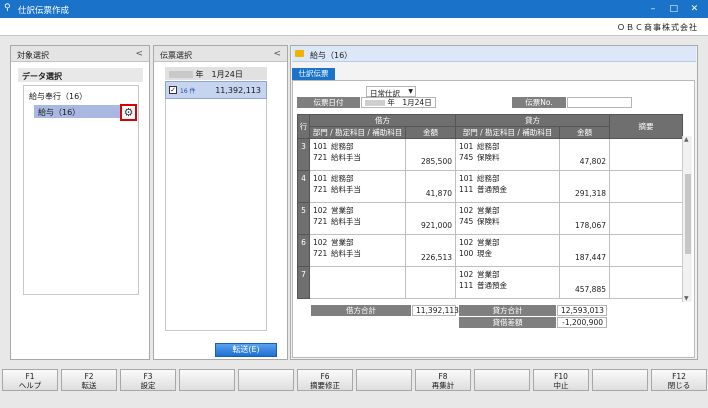  I want to click on debit-dept-code: 101, so click(320, 178).